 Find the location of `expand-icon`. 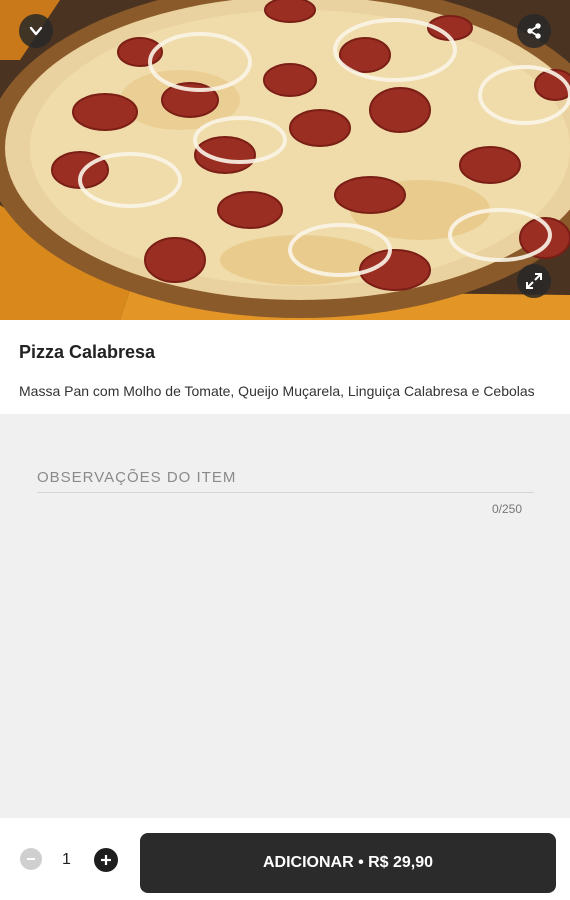

expand-icon is located at coordinates (534, 281).